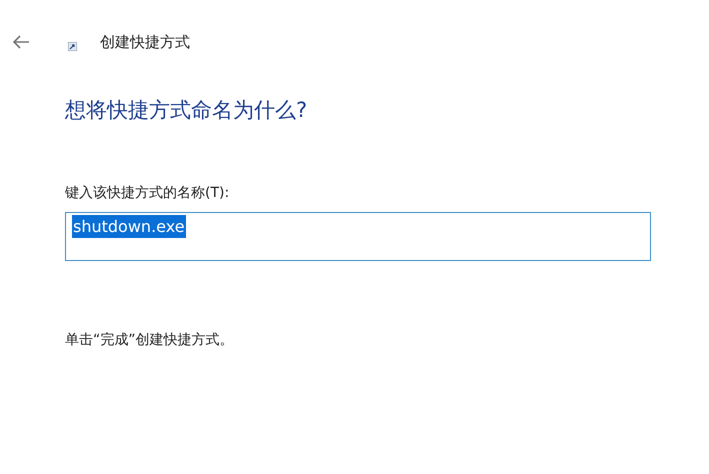 Image resolution: width=709 pixels, height=474 pixels. Describe the element at coordinates (145, 42) in the screenshot. I see `window-title: 创建快捷方式` at that location.